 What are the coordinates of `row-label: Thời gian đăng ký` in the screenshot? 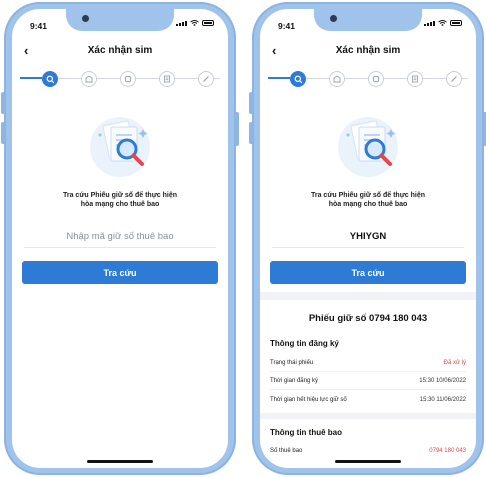 It's located at (294, 381).